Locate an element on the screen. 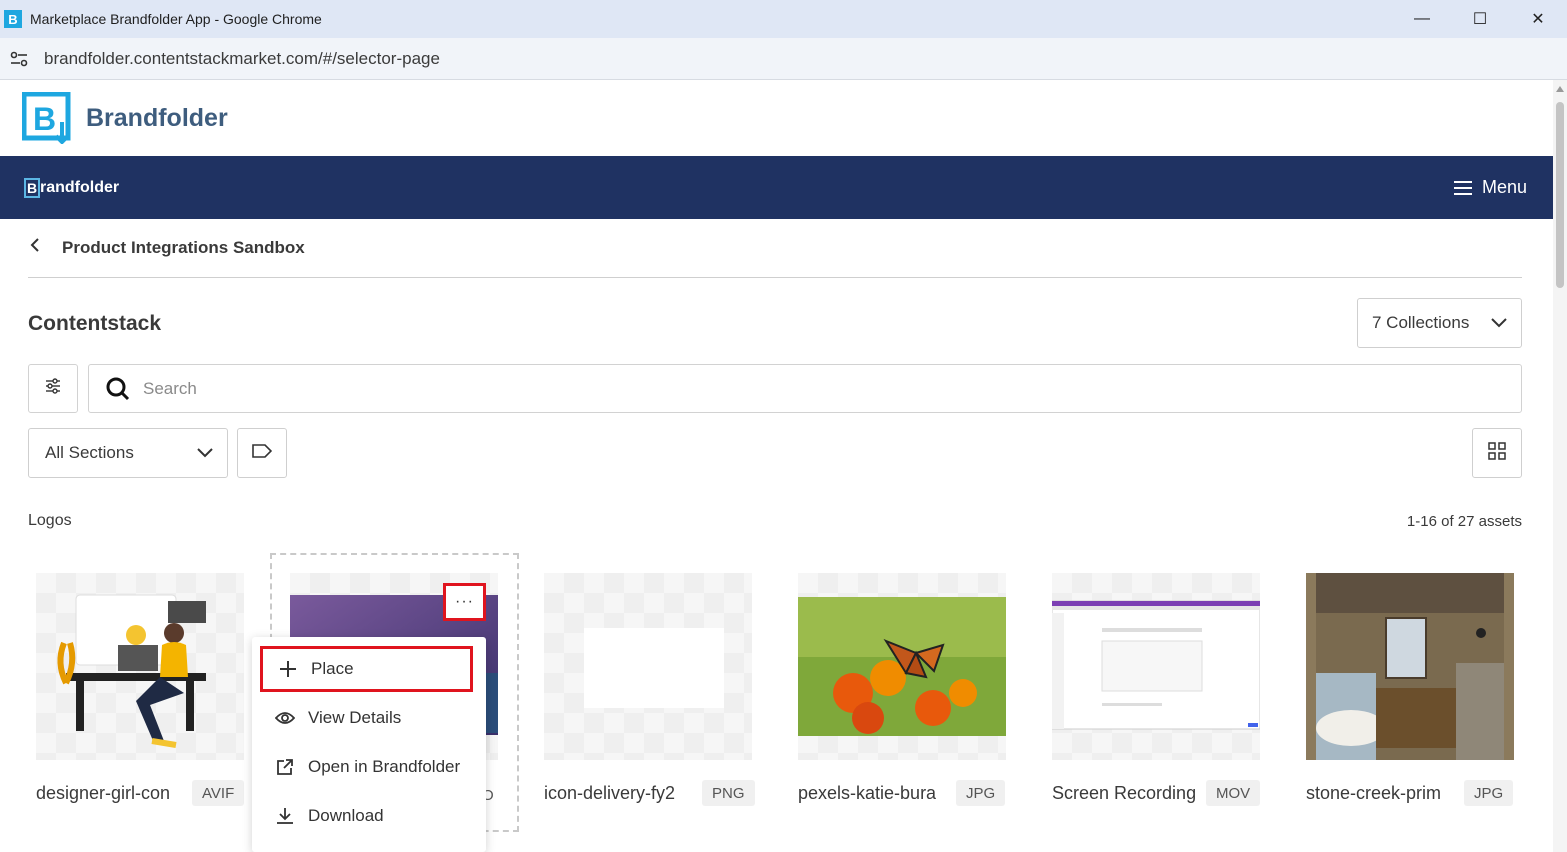 Image resolution: width=1567 pixels, height=852 pixels. close-icon: ✕ is located at coordinates (1538, 19).